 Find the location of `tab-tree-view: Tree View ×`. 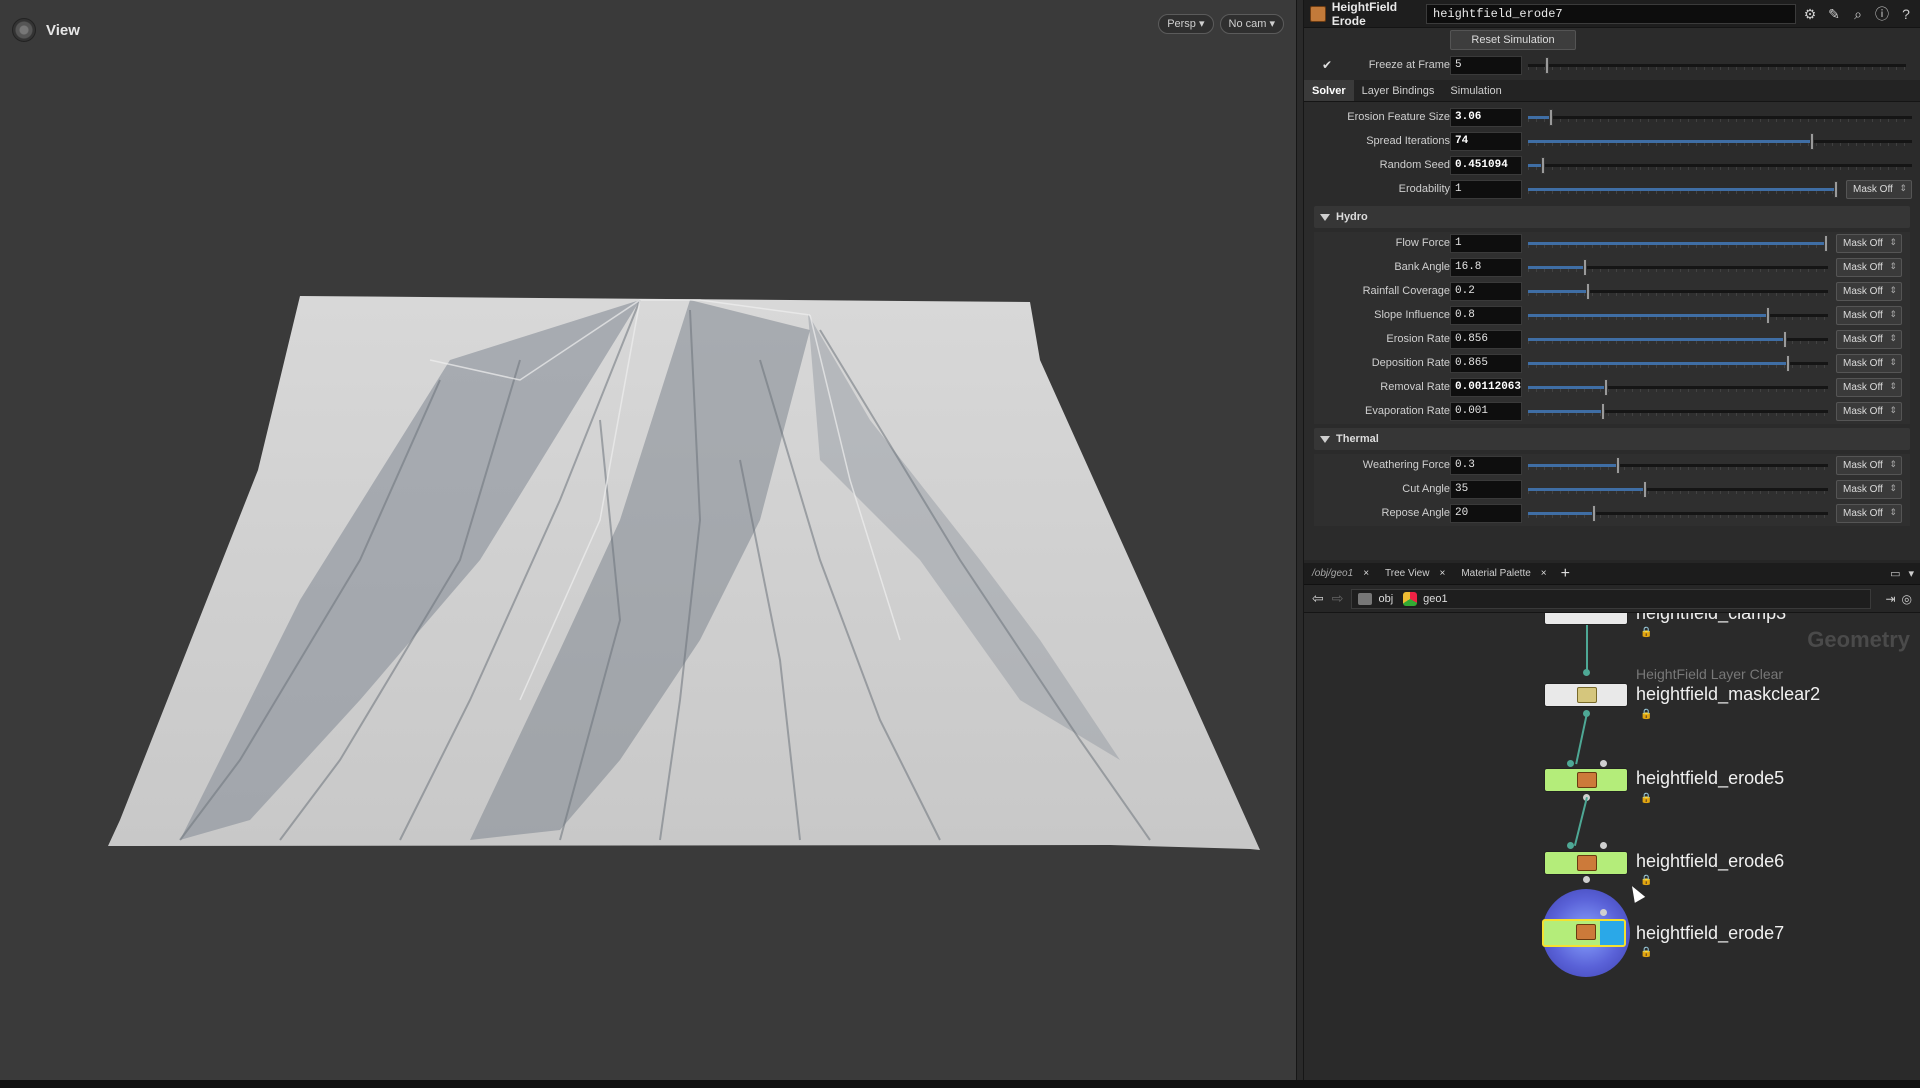

tab-tree-view: Tree View × is located at coordinates (1415, 574).